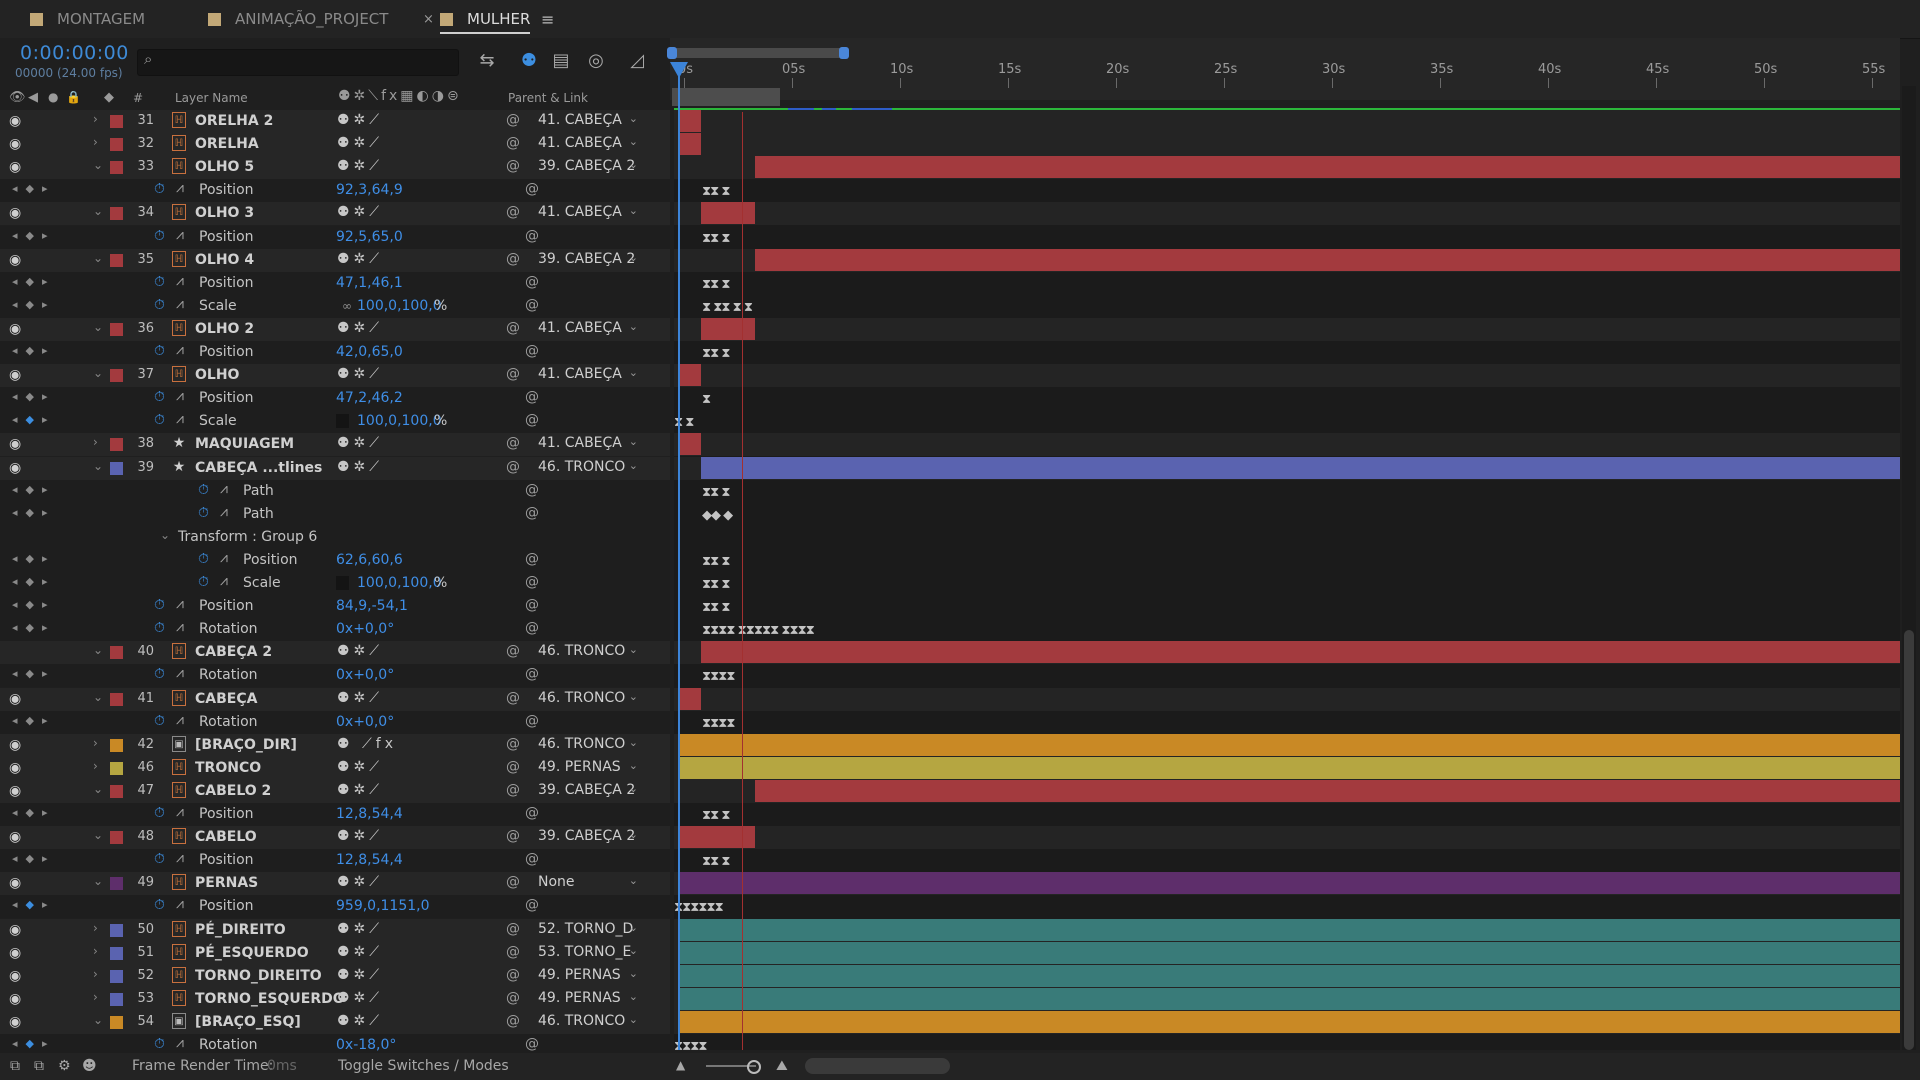 This screenshot has height=1080, width=1920. I want to click on tab-montagem: MONTAGEM, so click(87, 19).